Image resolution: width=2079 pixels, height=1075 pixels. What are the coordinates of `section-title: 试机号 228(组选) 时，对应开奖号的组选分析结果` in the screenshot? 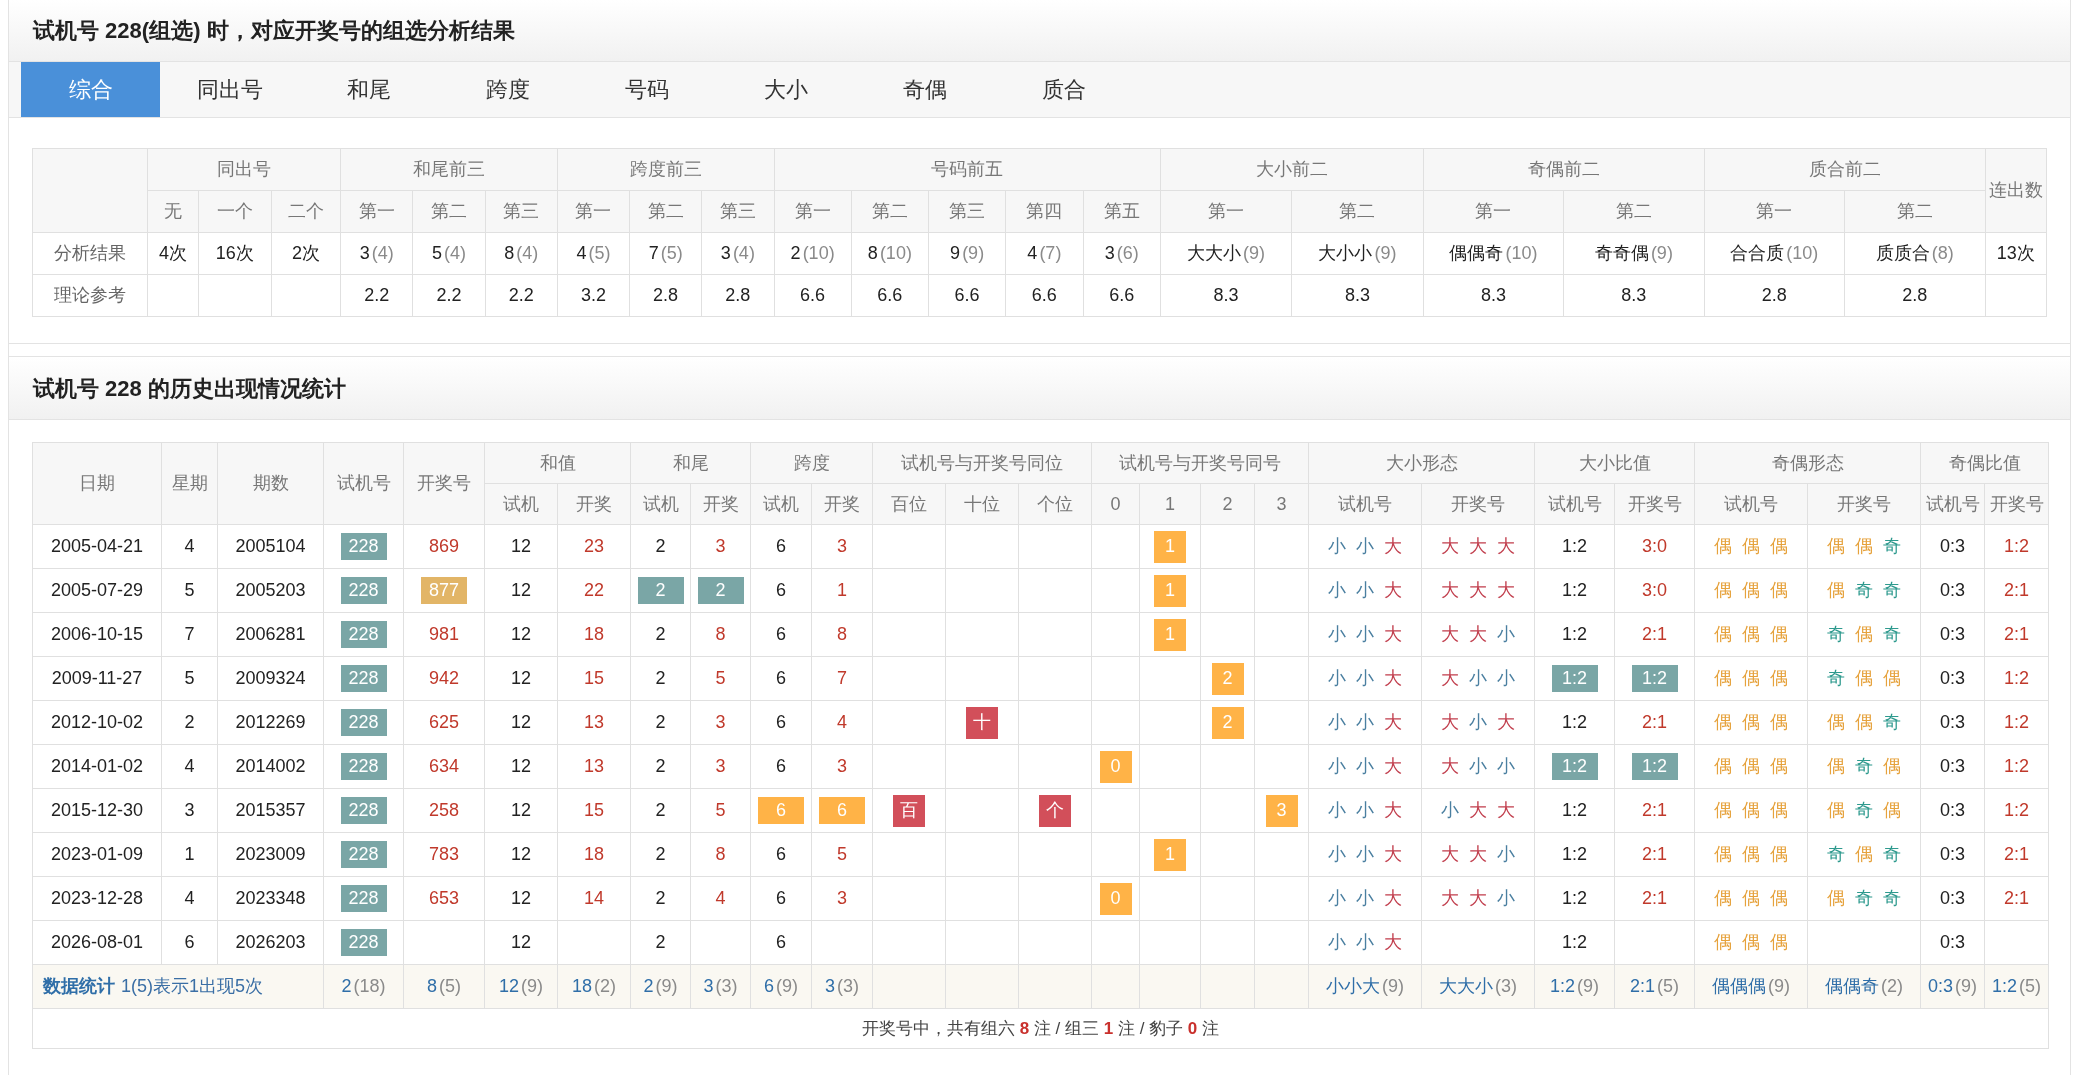 It's located at (274, 31).